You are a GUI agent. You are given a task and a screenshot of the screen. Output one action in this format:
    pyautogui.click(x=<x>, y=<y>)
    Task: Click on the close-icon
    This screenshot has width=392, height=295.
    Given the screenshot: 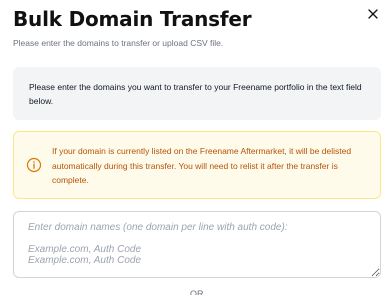 What is the action you would take?
    pyautogui.click(x=373, y=14)
    